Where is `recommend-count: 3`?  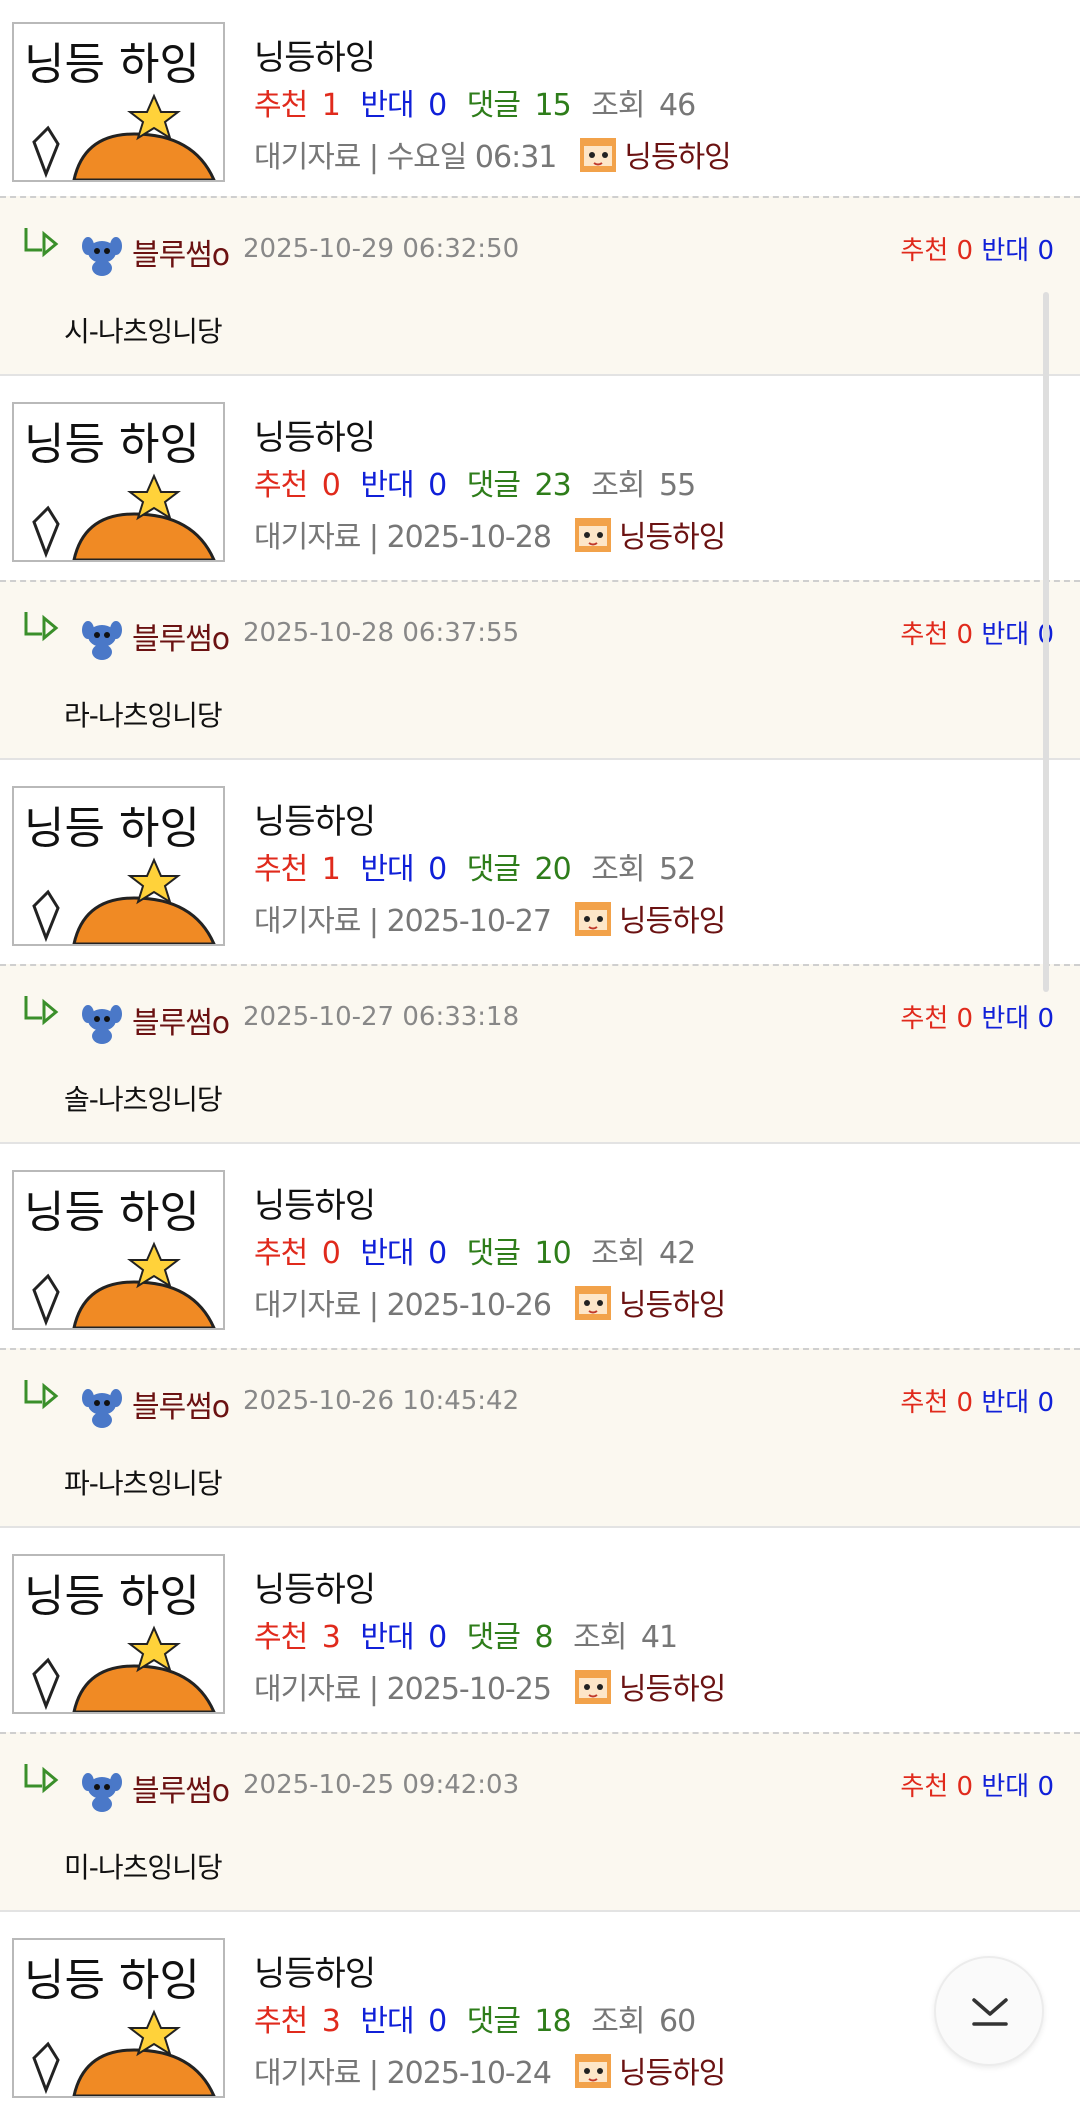
recommend-count: 3 is located at coordinates (331, 1637).